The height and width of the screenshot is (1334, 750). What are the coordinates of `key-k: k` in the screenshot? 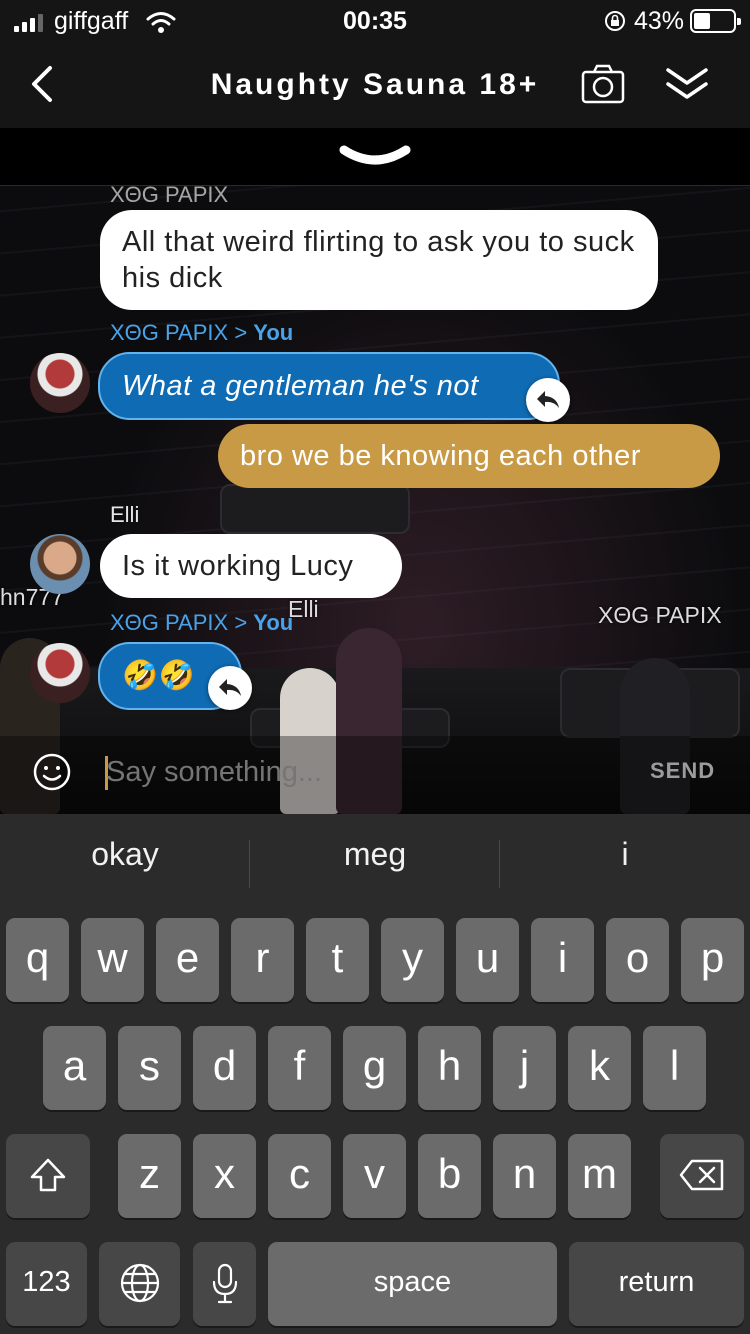 It's located at (599, 1068).